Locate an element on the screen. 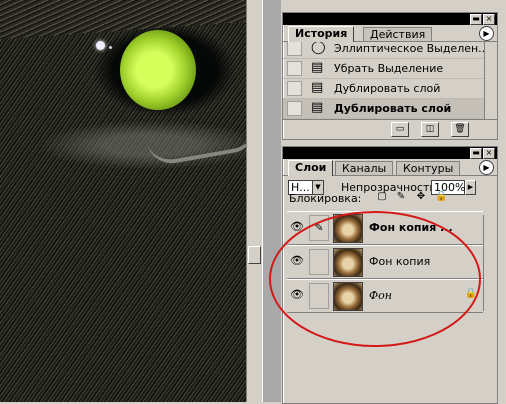  history-item: ▤ Убрать Выделение is located at coordinates (390, 69).